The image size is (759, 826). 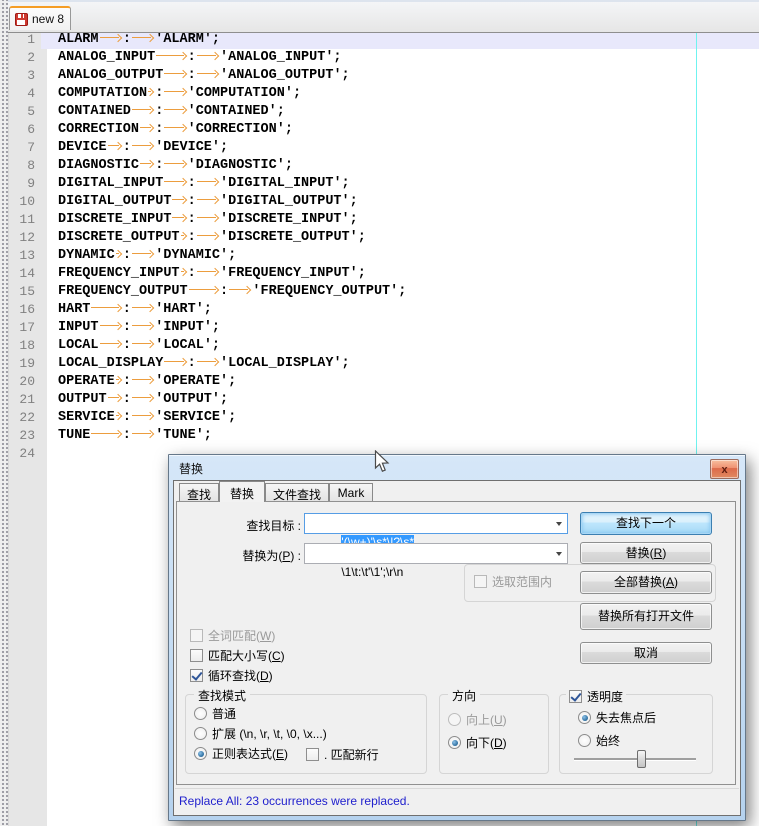 What do you see at coordinates (24, 364) in the screenshot?
I see `line-number: 19` at bounding box center [24, 364].